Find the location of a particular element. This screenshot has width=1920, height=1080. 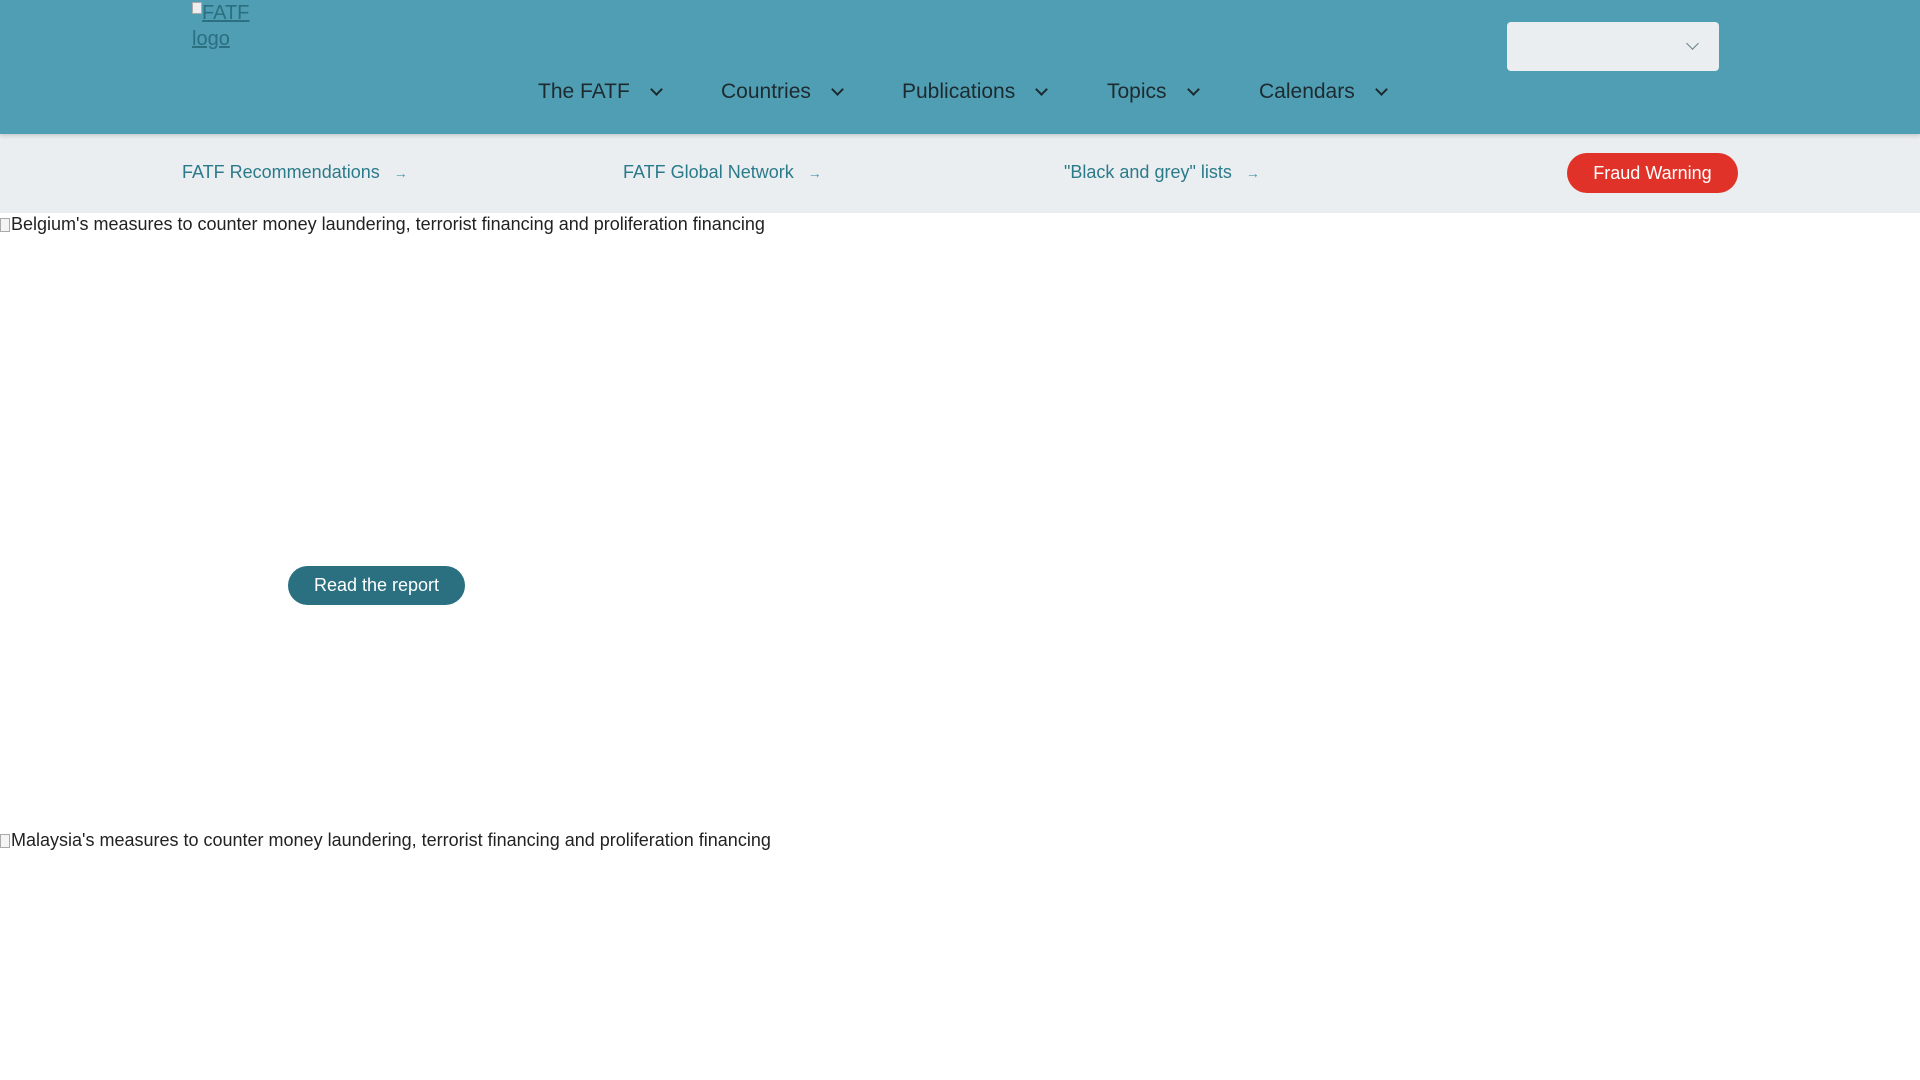

link-fatf-global-network: FATF Global Network → is located at coordinates (722, 172).